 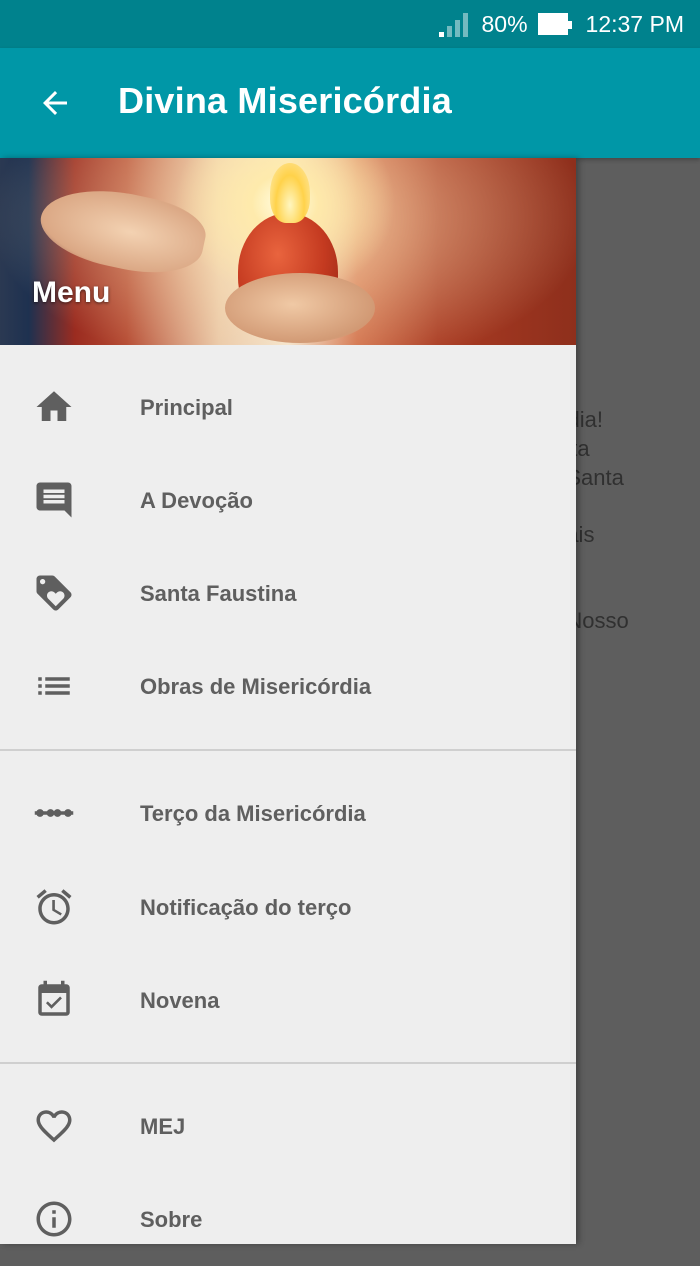 What do you see at coordinates (288, 407) in the screenshot?
I see `menu-item-principal: Principal` at bounding box center [288, 407].